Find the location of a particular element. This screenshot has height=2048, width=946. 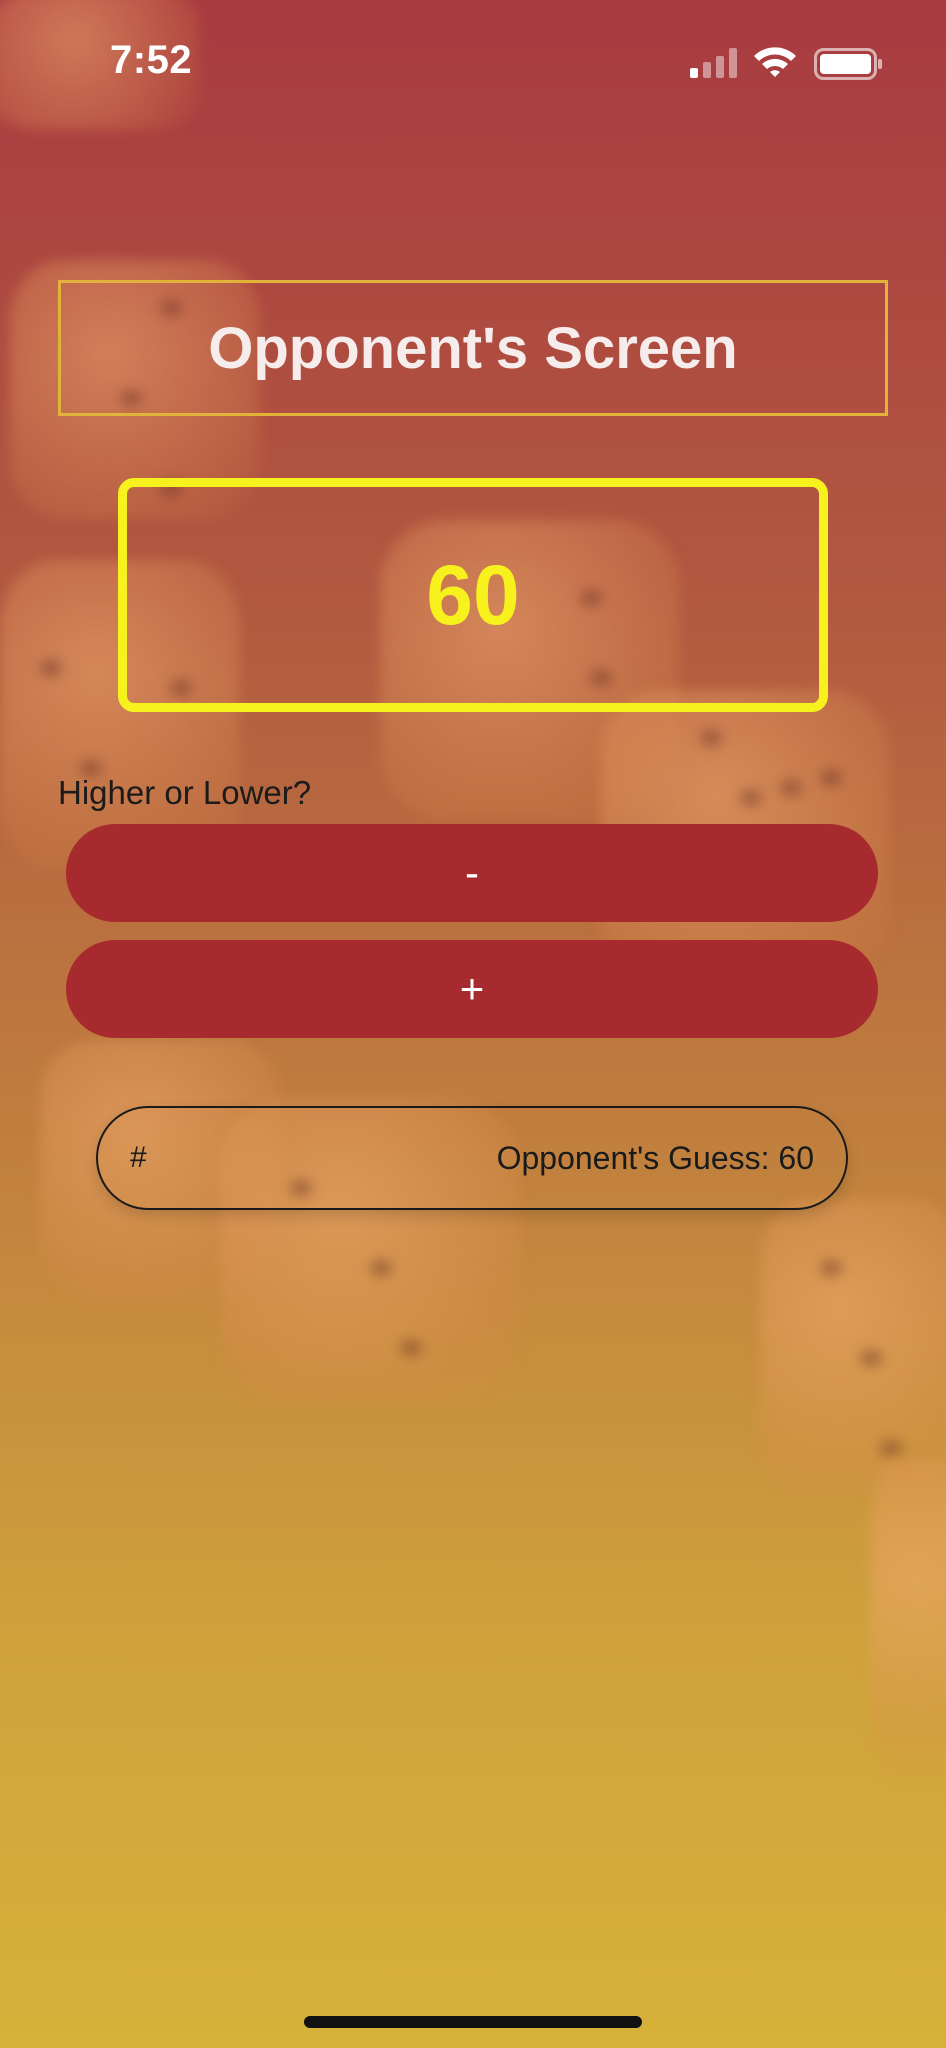

battery-icon is located at coordinates (848, 64).